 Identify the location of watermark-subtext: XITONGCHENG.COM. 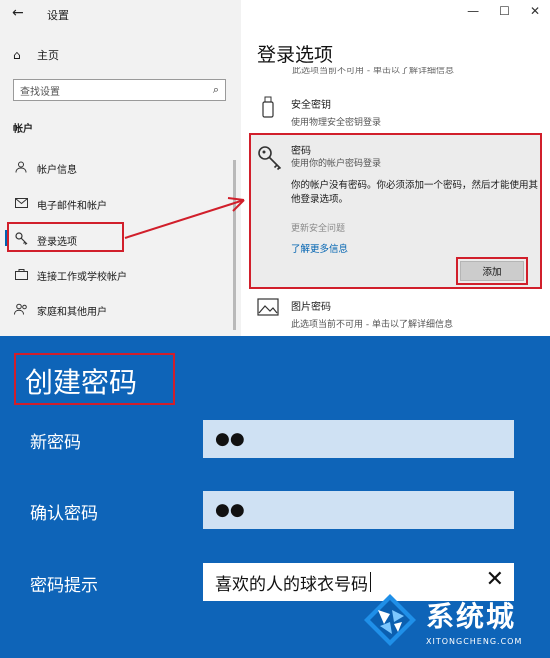
(474, 641).